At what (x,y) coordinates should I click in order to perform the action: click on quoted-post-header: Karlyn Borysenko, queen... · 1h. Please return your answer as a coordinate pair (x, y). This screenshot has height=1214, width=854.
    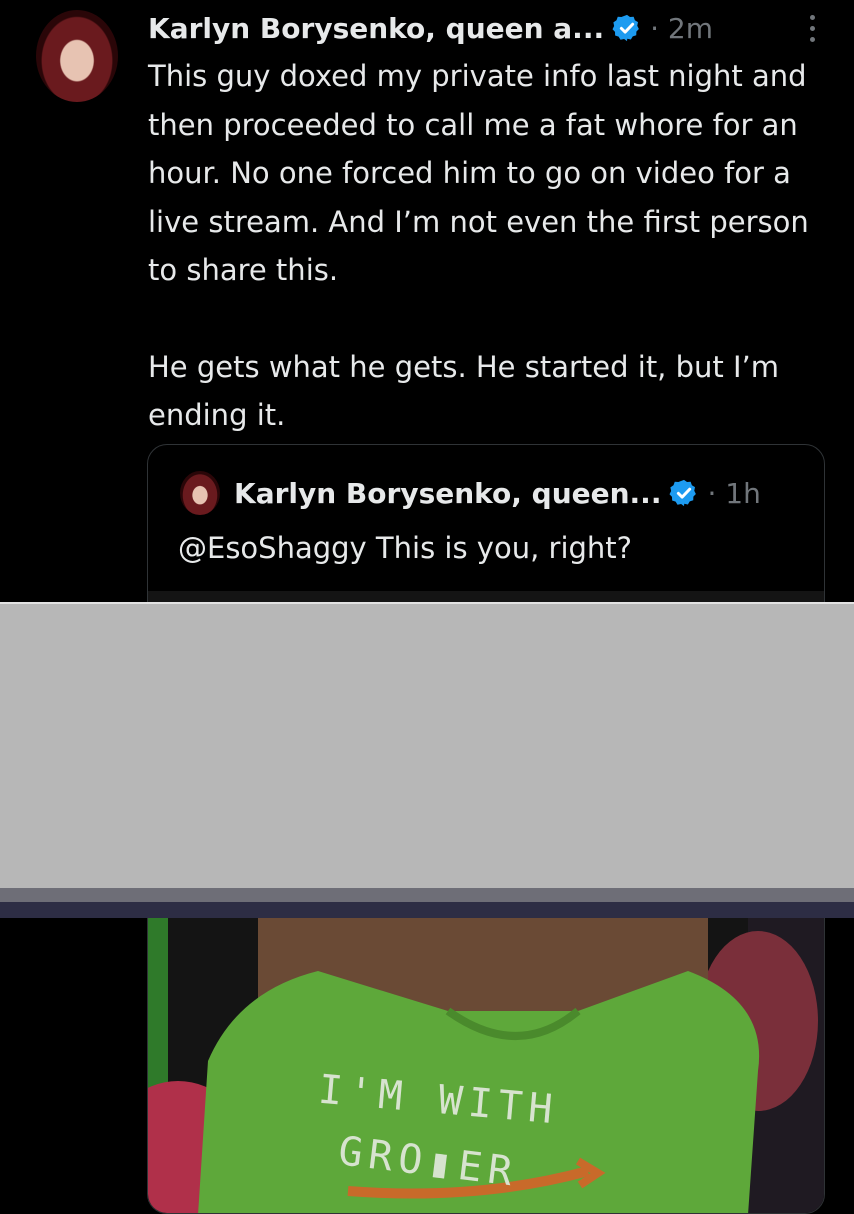
    Looking at the image, I should click on (470, 493).